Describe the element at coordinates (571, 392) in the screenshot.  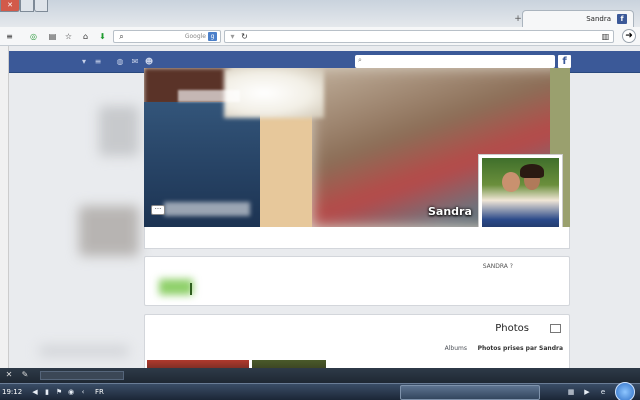
I see `explorer-icon: ▦` at that location.